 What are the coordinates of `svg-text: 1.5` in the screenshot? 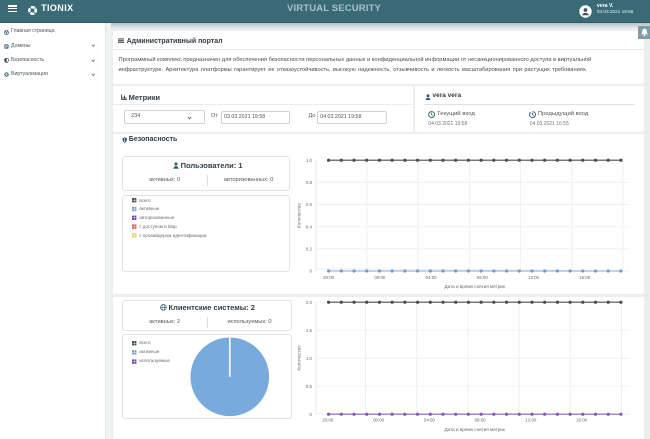 It's located at (309, 330).